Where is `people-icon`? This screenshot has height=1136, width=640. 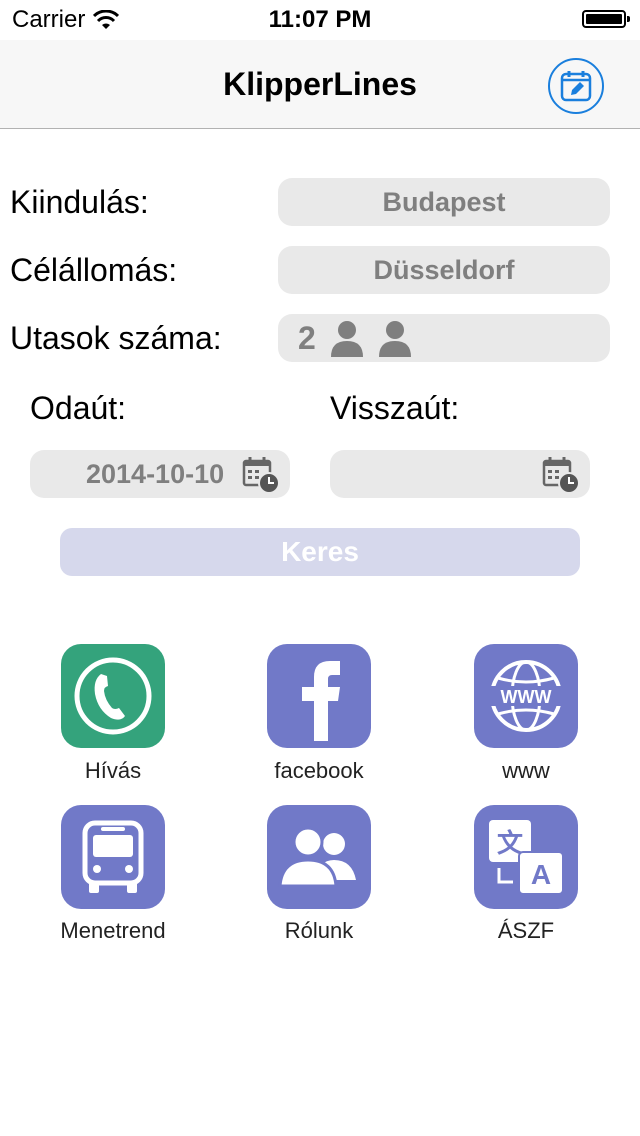 people-icon is located at coordinates (317, 857).